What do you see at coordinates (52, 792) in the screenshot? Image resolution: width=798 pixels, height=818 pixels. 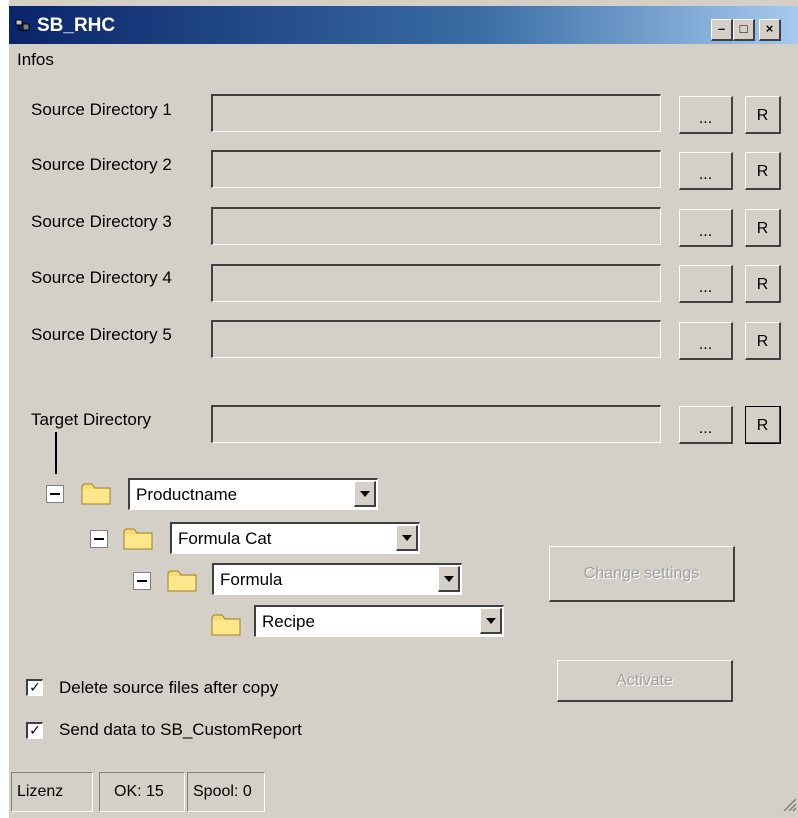 I see `status-license: Lizenz` at bounding box center [52, 792].